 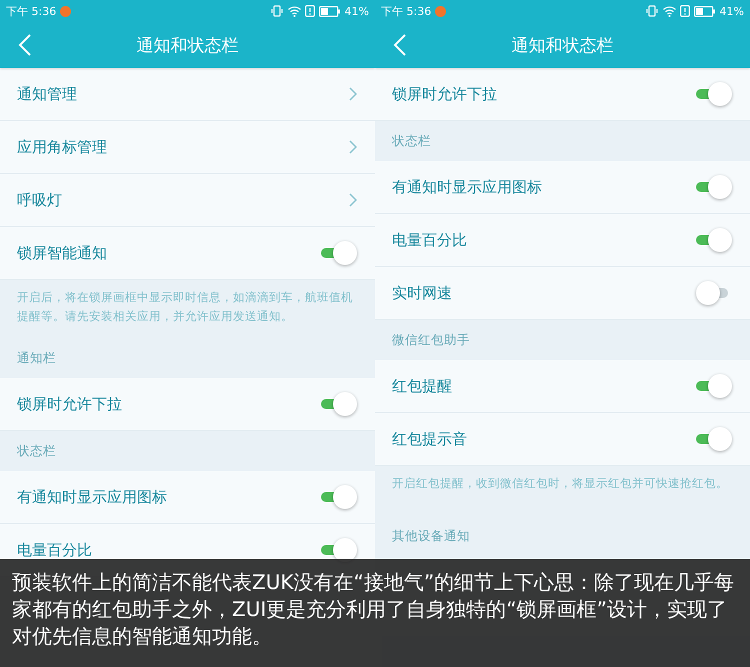 What do you see at coordinates (560, 483) in the screenshot?
I see `hint-text: 开启红包提醒，收到微信红包时，将显示红包并可快速抢红包。` at bounding box center [560, 483].